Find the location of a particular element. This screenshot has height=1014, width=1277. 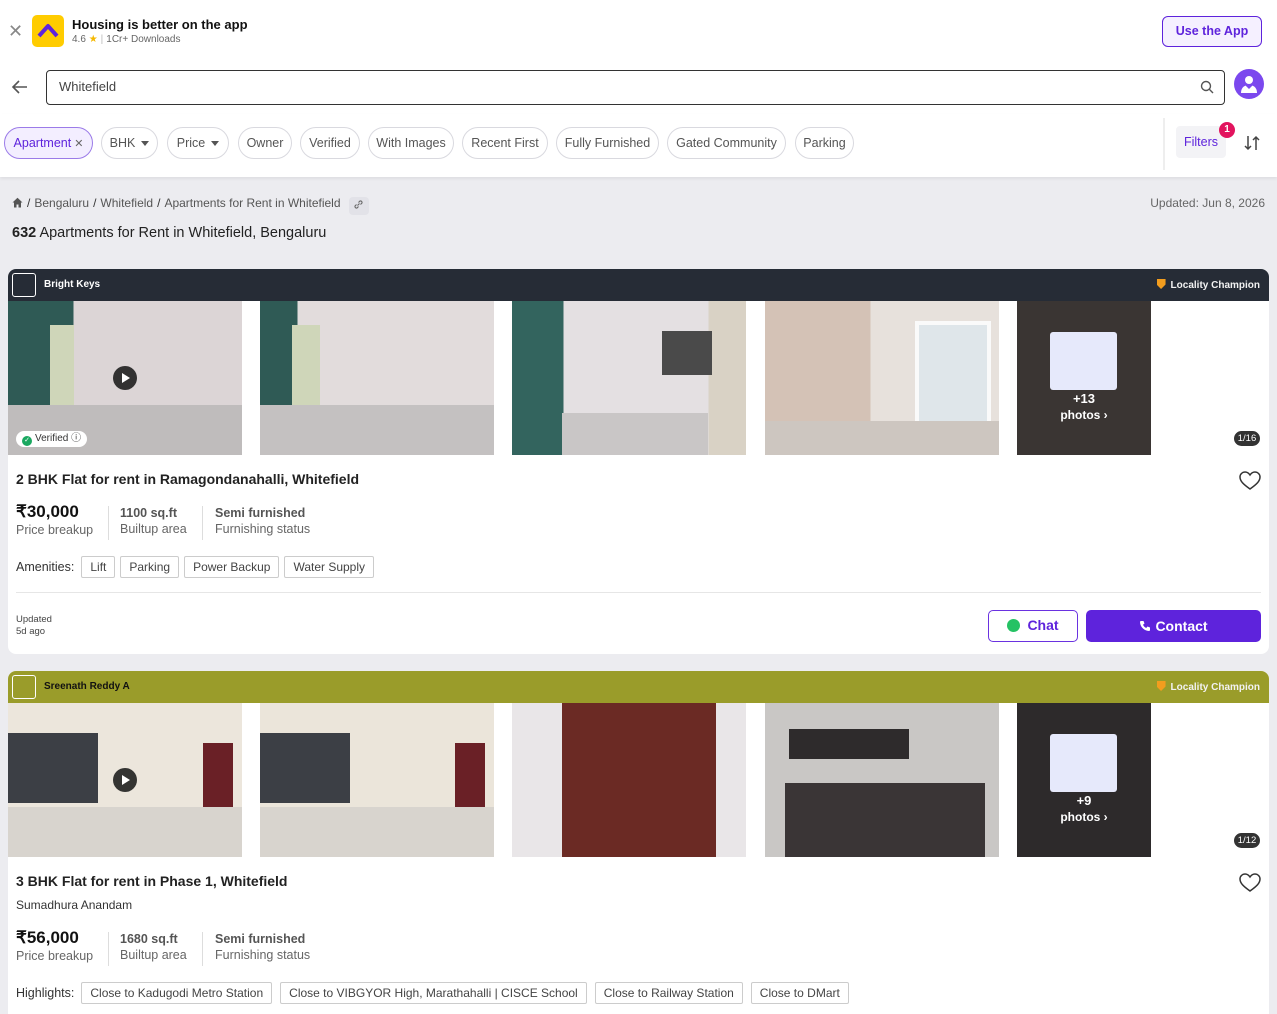

avatar is located at coordinates (1249, 84).